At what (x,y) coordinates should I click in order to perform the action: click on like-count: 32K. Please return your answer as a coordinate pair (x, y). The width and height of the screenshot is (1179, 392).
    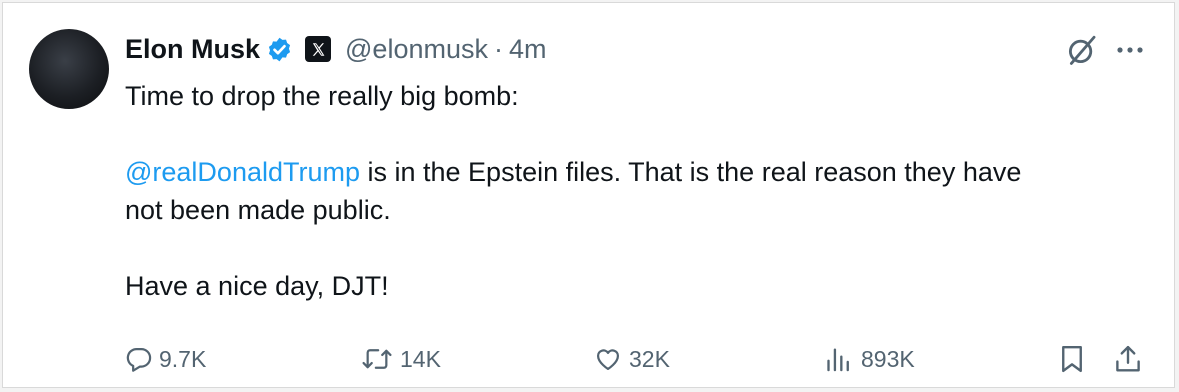
    Looking at the image, I should click on (649, 358).